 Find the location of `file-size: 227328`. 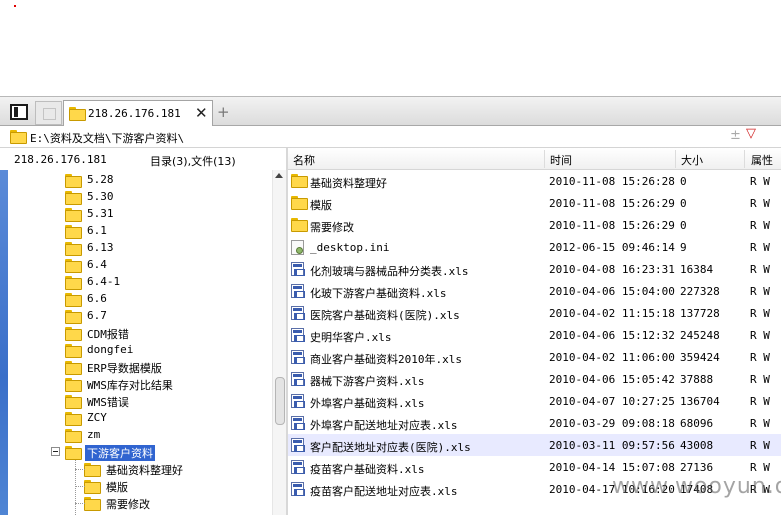

file-size: 227328 is located at coordinates (700, 291).